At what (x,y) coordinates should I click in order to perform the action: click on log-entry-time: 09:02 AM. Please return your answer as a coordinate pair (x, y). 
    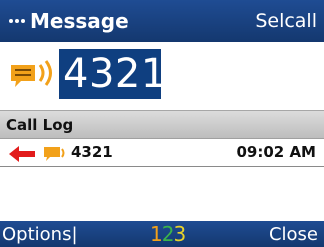
    Looking at the image, I should click on (276, 152).